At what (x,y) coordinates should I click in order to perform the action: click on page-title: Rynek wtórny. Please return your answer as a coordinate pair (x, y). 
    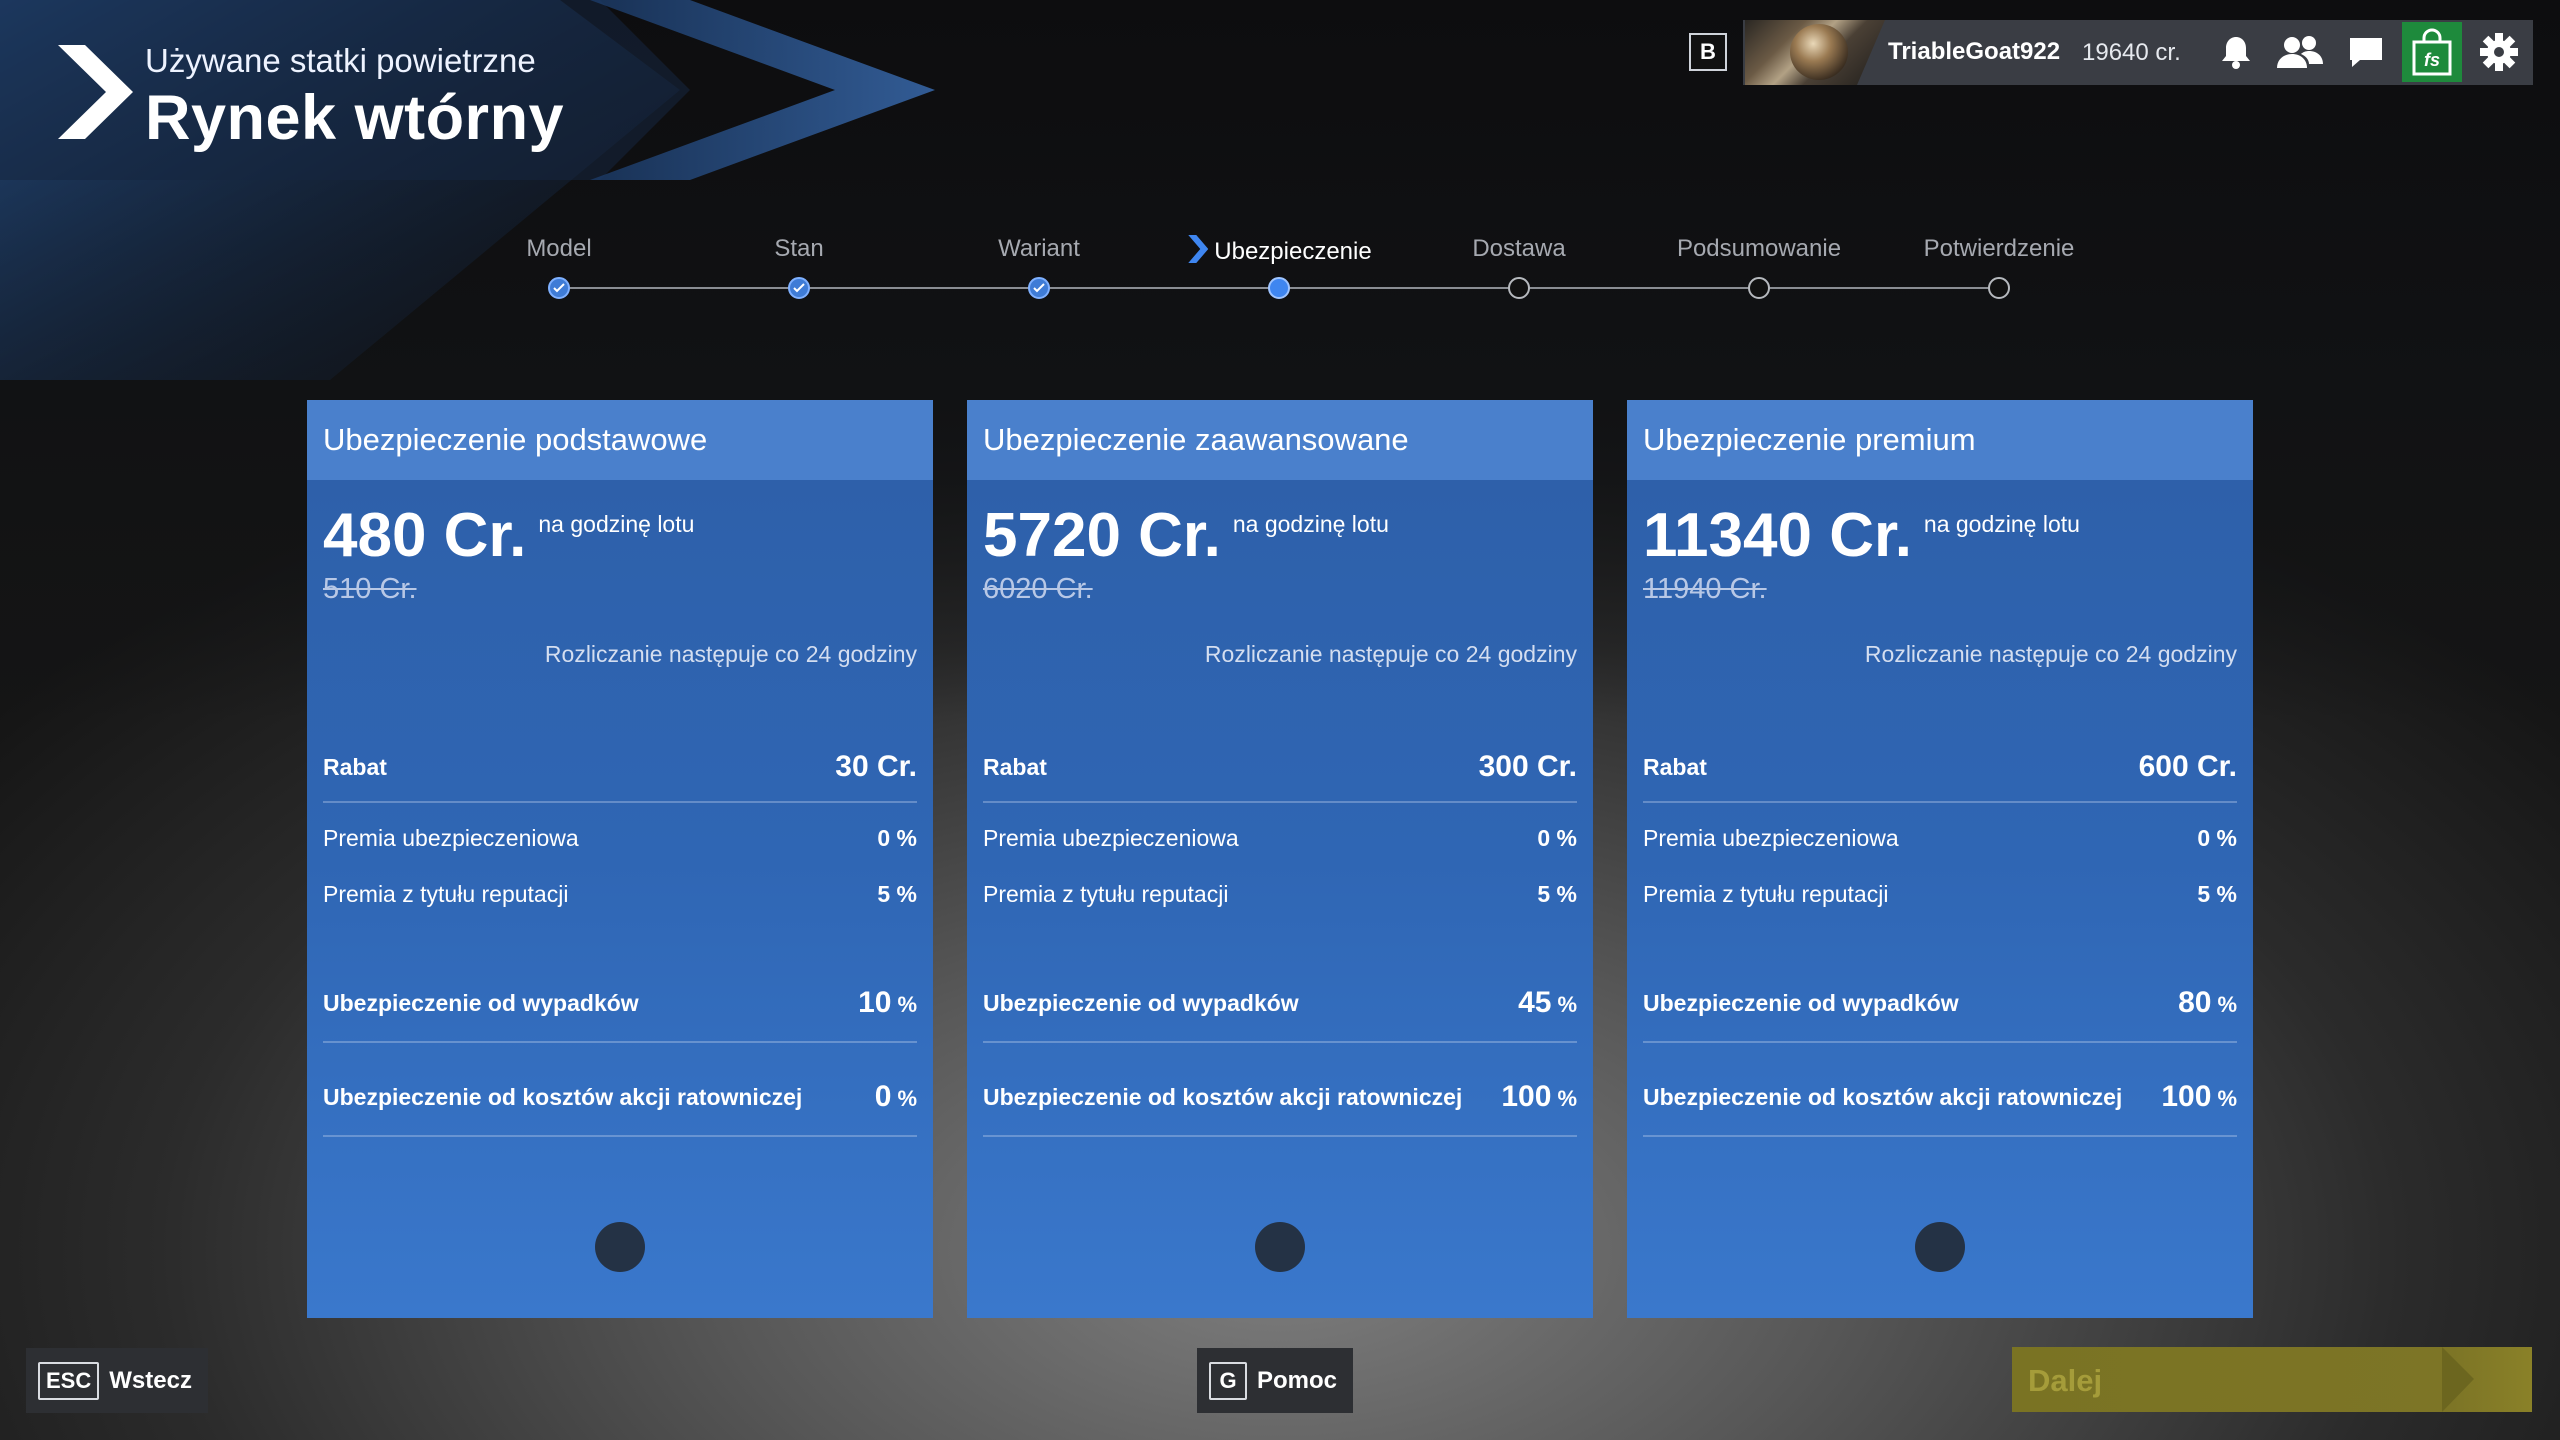
    Looking at the image, I should click on (355, 118).